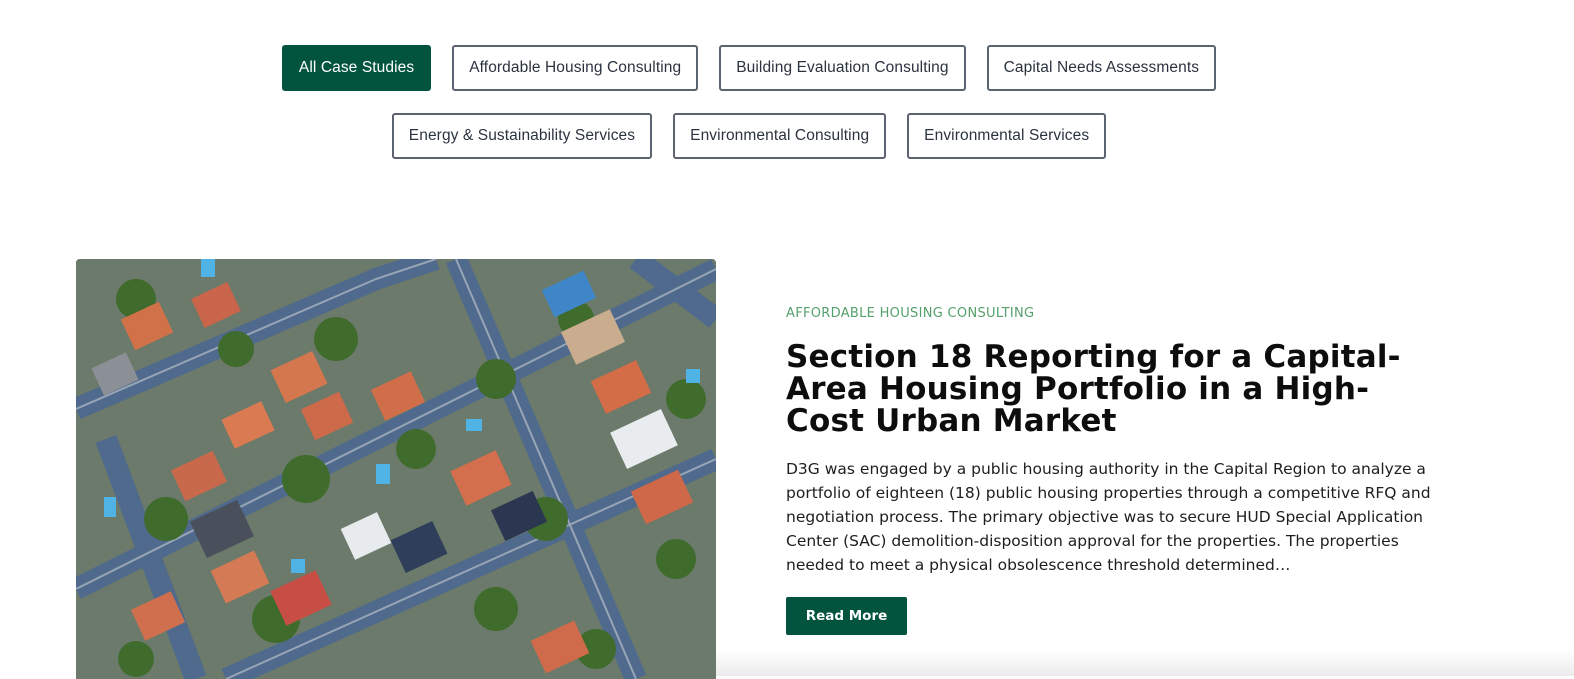  I want to click on filter-capital-needs-assessments: Capital Needs Assessments, so click(1101, 68).